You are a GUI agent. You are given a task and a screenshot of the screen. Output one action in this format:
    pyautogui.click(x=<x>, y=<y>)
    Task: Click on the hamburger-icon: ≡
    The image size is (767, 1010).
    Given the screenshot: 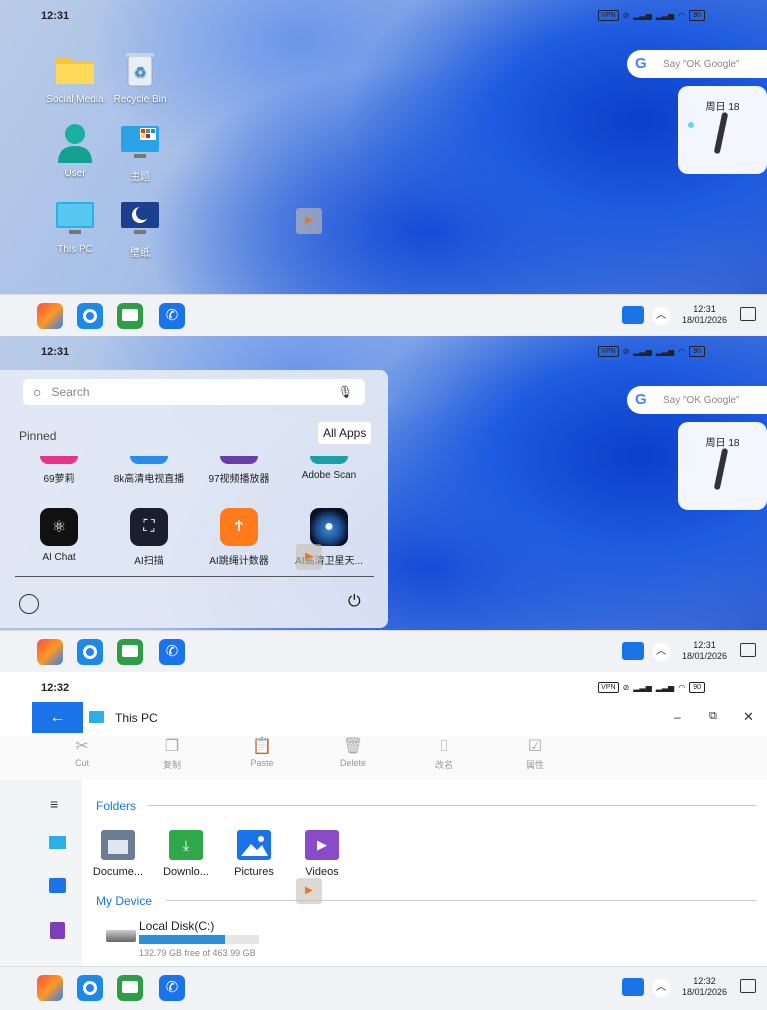 What is the action you would take?
    pyautogui.click(x=54, y=804)
    